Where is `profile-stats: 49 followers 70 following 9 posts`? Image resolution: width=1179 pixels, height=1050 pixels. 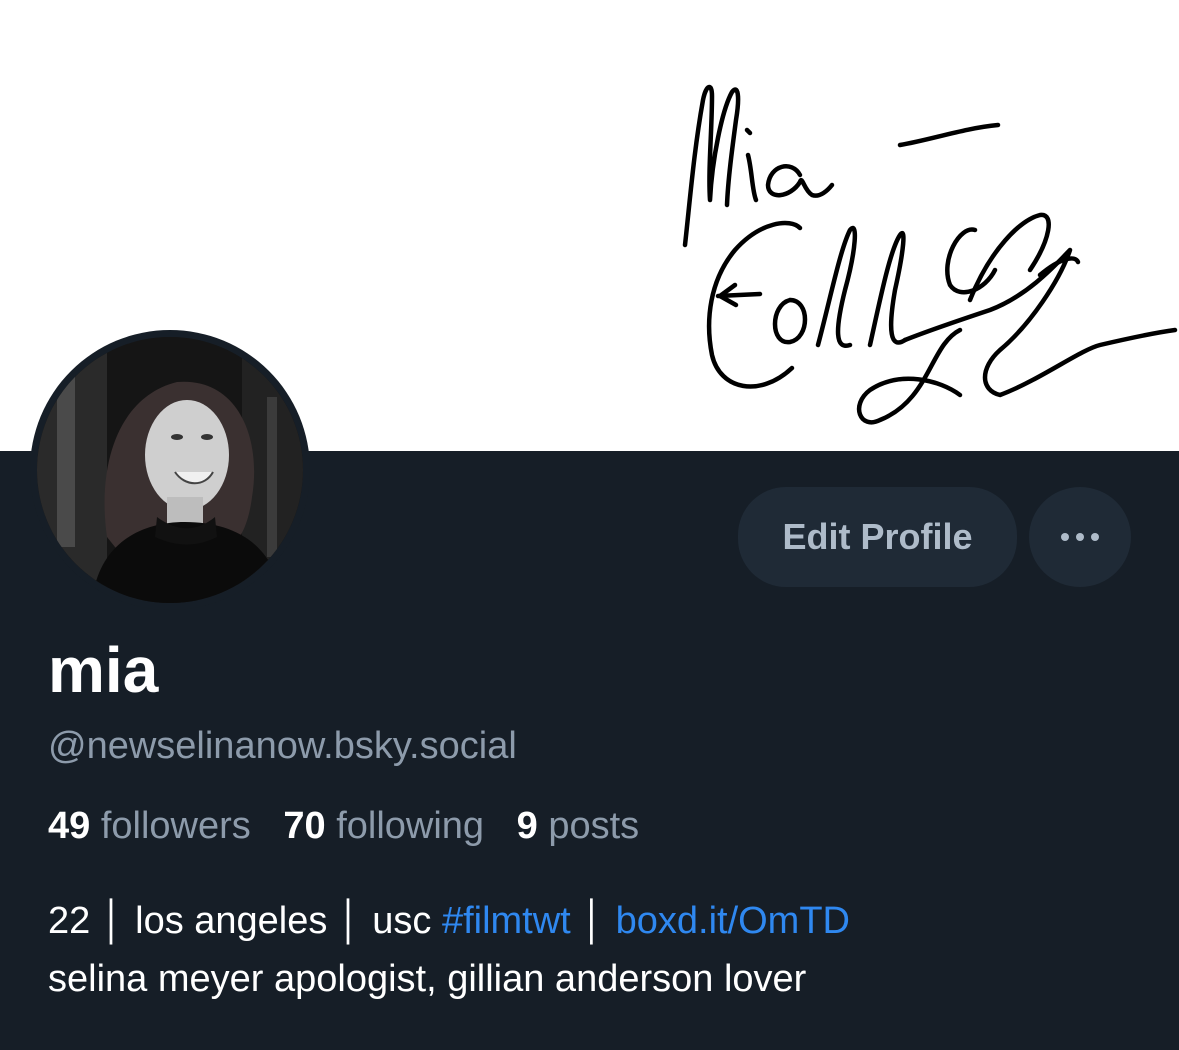 profile-stats: 49 followers 70 following 9 posts is located at coordinates (354, 826).